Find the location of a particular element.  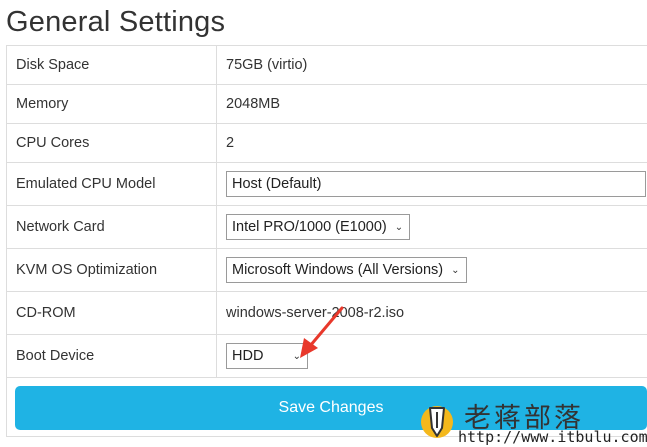

cpu-cores-value: 2 is located at coordinates (431, 143).